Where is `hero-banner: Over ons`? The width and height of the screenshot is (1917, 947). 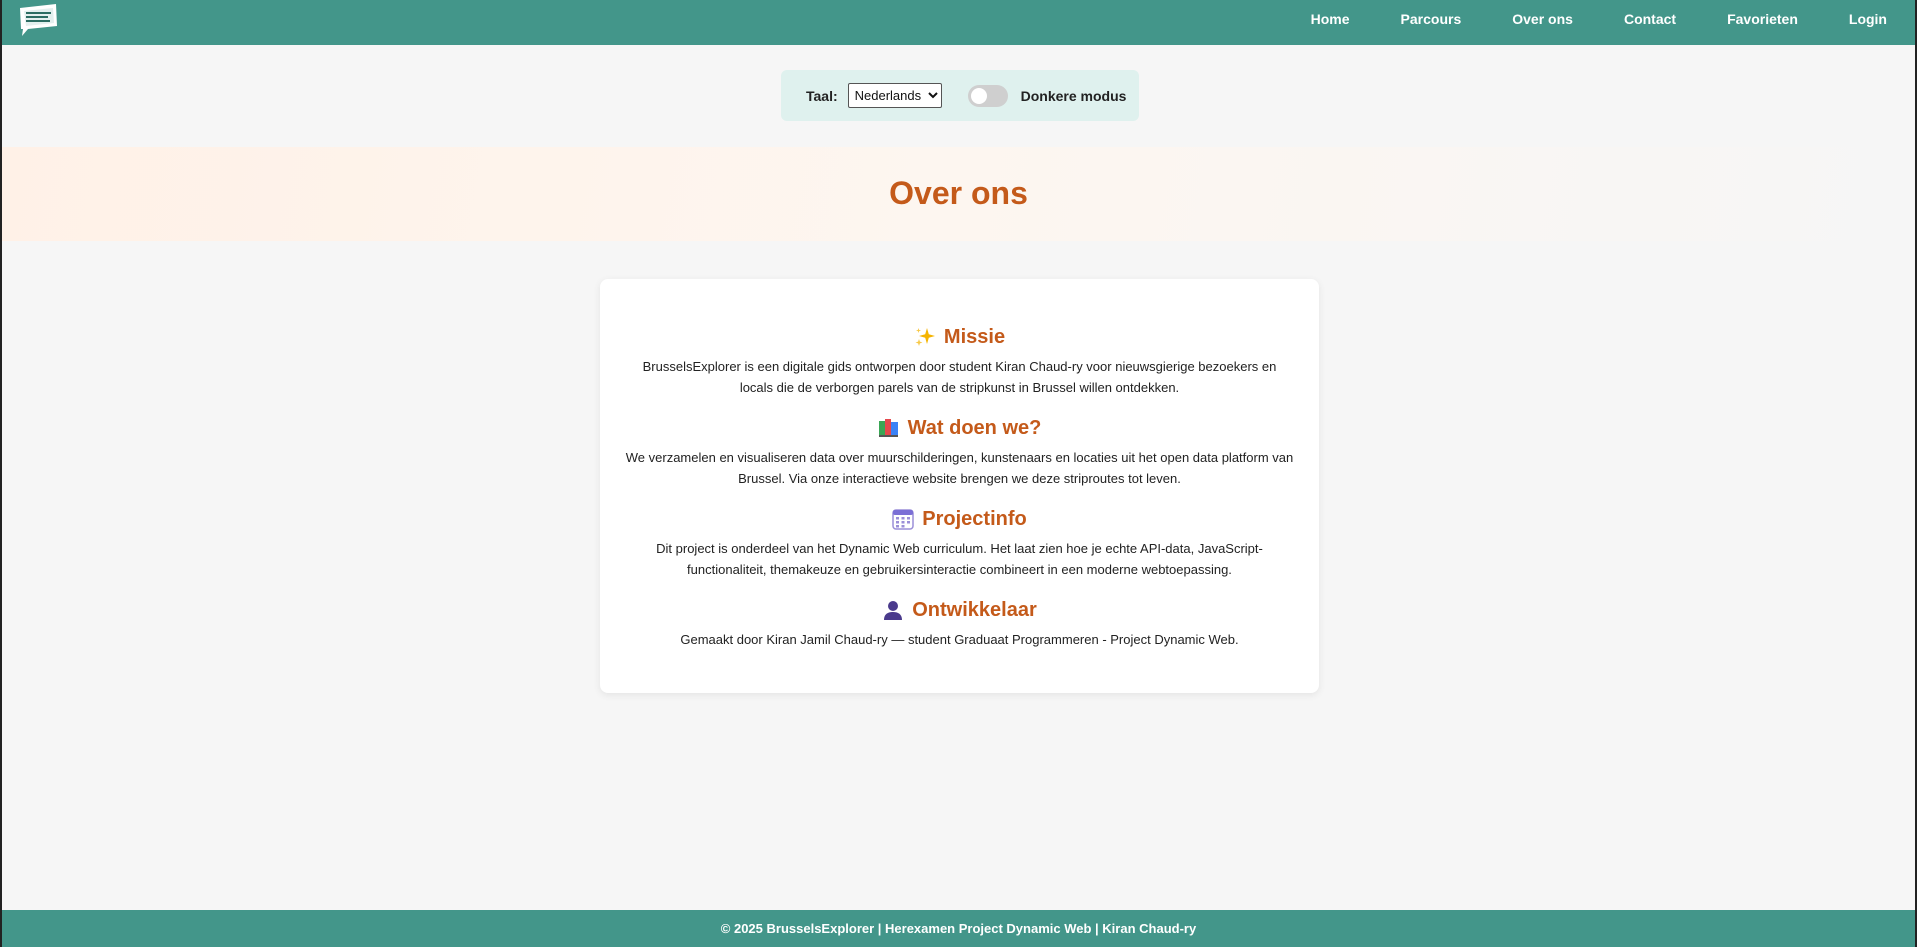
hero-banner: Over ons is located at coordinates (958, 194).